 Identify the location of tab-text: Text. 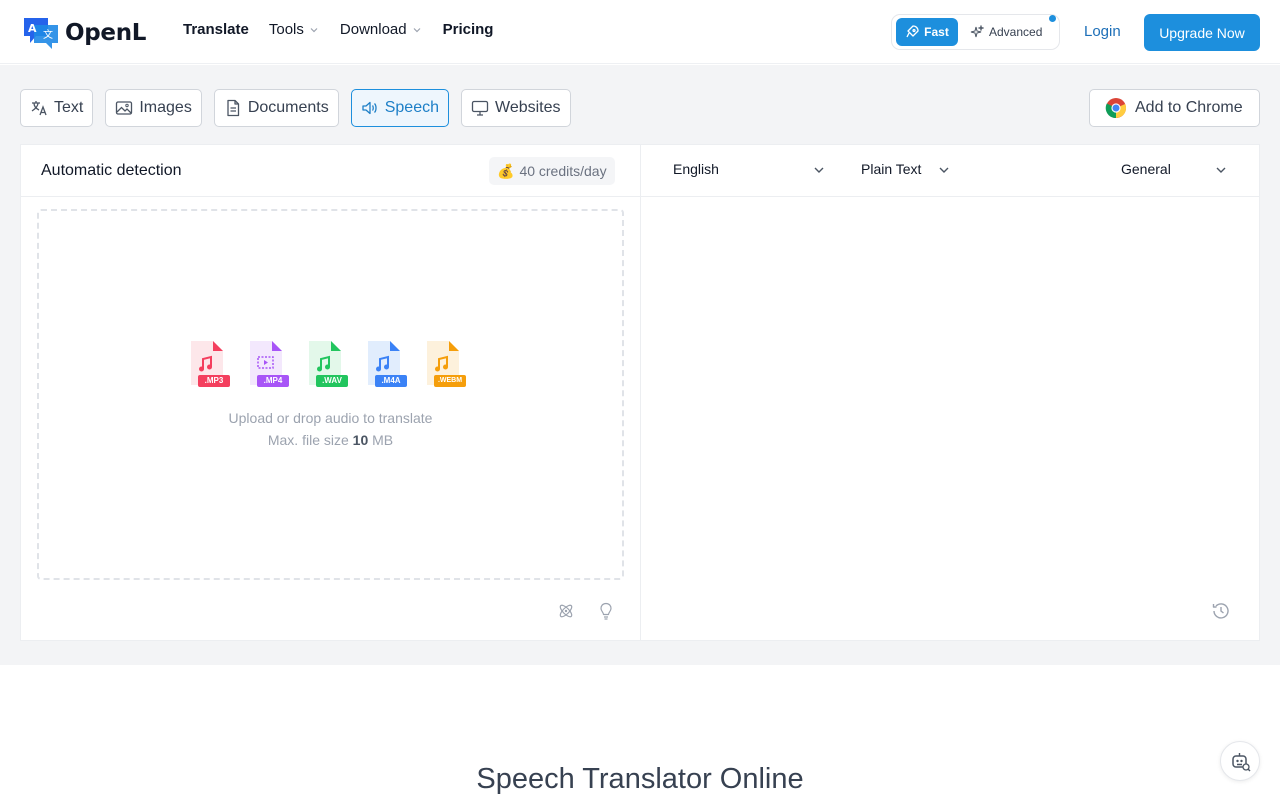
(57, 108).